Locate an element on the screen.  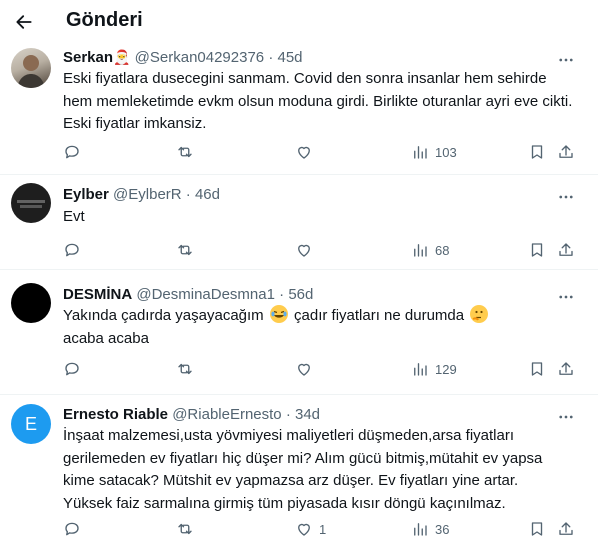
views-button: 36 is located at coordinates (430, 529).